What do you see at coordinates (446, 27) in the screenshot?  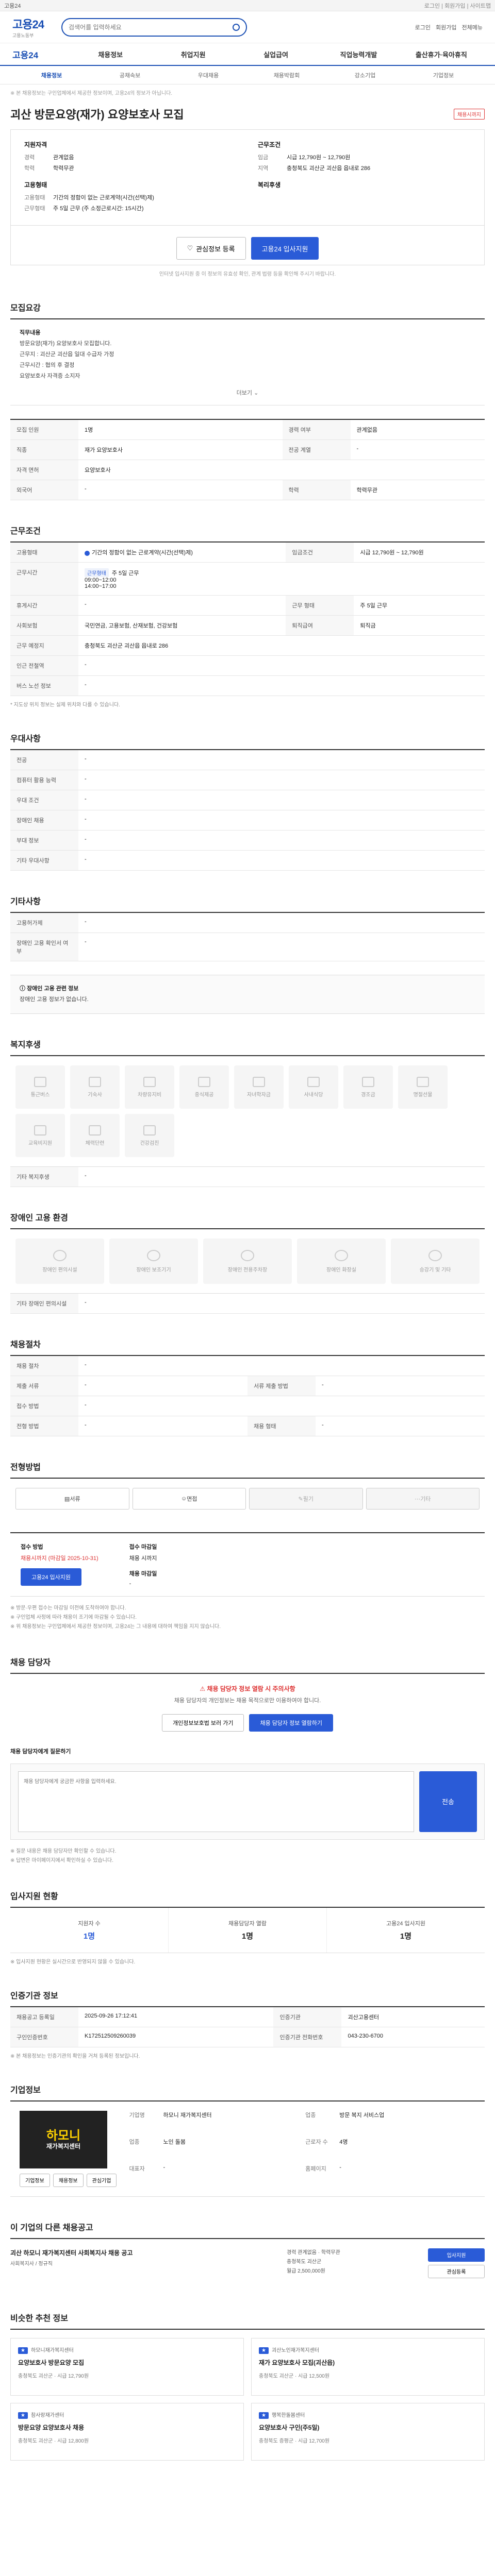 I see `header-link-join: 회원가입` at bounding box center [446, 27].